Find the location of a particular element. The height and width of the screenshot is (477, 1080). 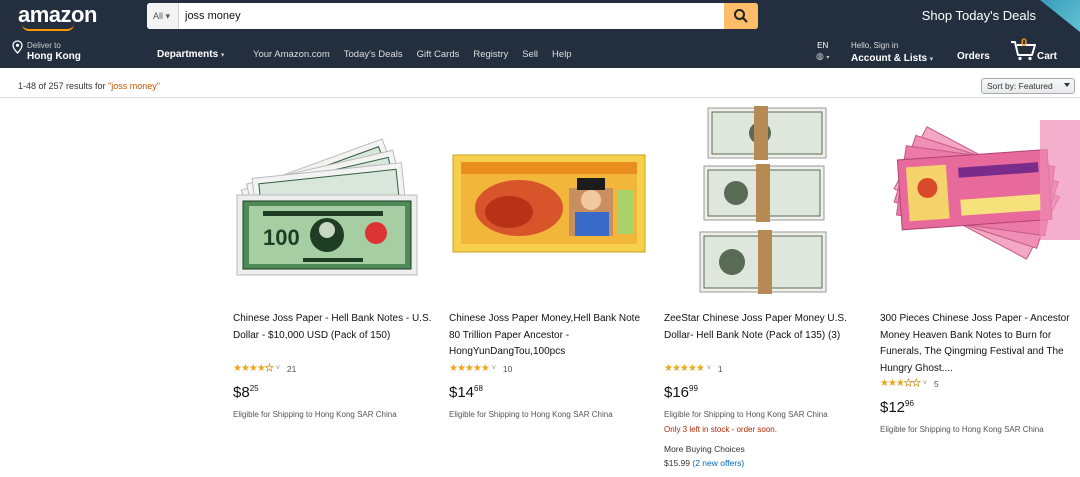

product-rating: ★★★★★ ˅ 1 is located at coordinates (693, 368).